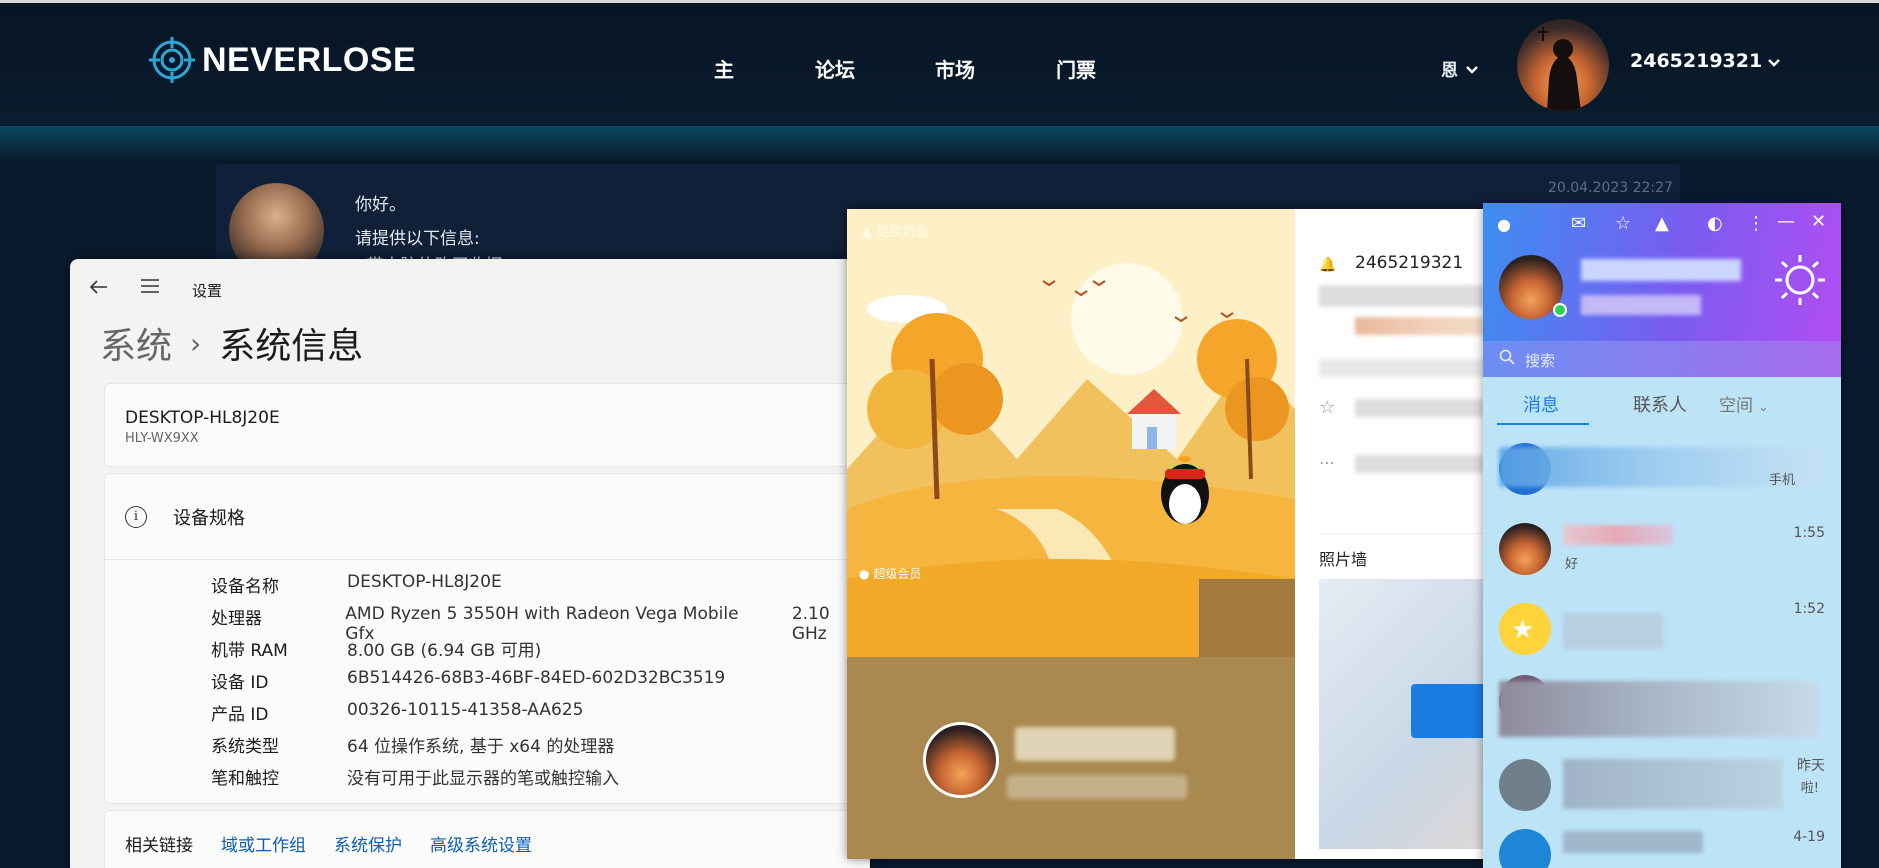  What do you see at coordinates (895, 230) in the screenshot?
I see `change-cover-button: ▲ 更换封面` at bounding box center [895, 230].